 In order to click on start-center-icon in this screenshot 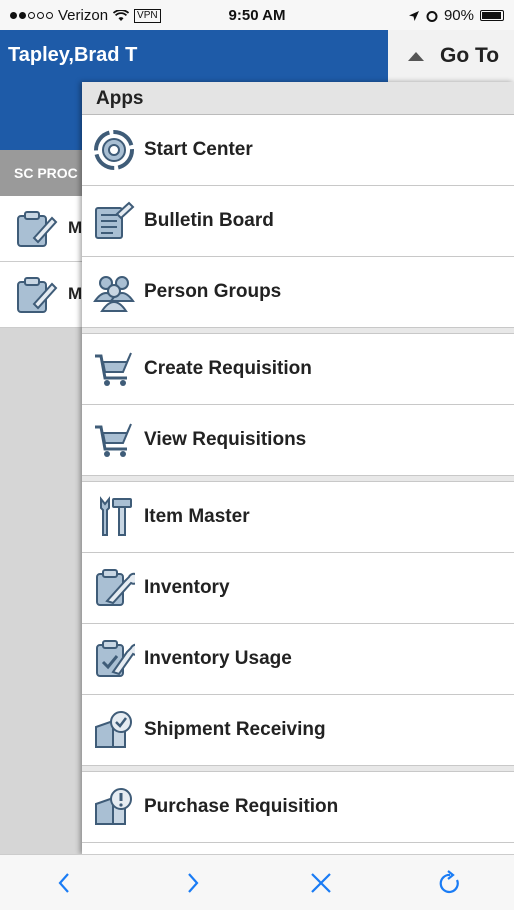, I will do `click(114, 150)`.